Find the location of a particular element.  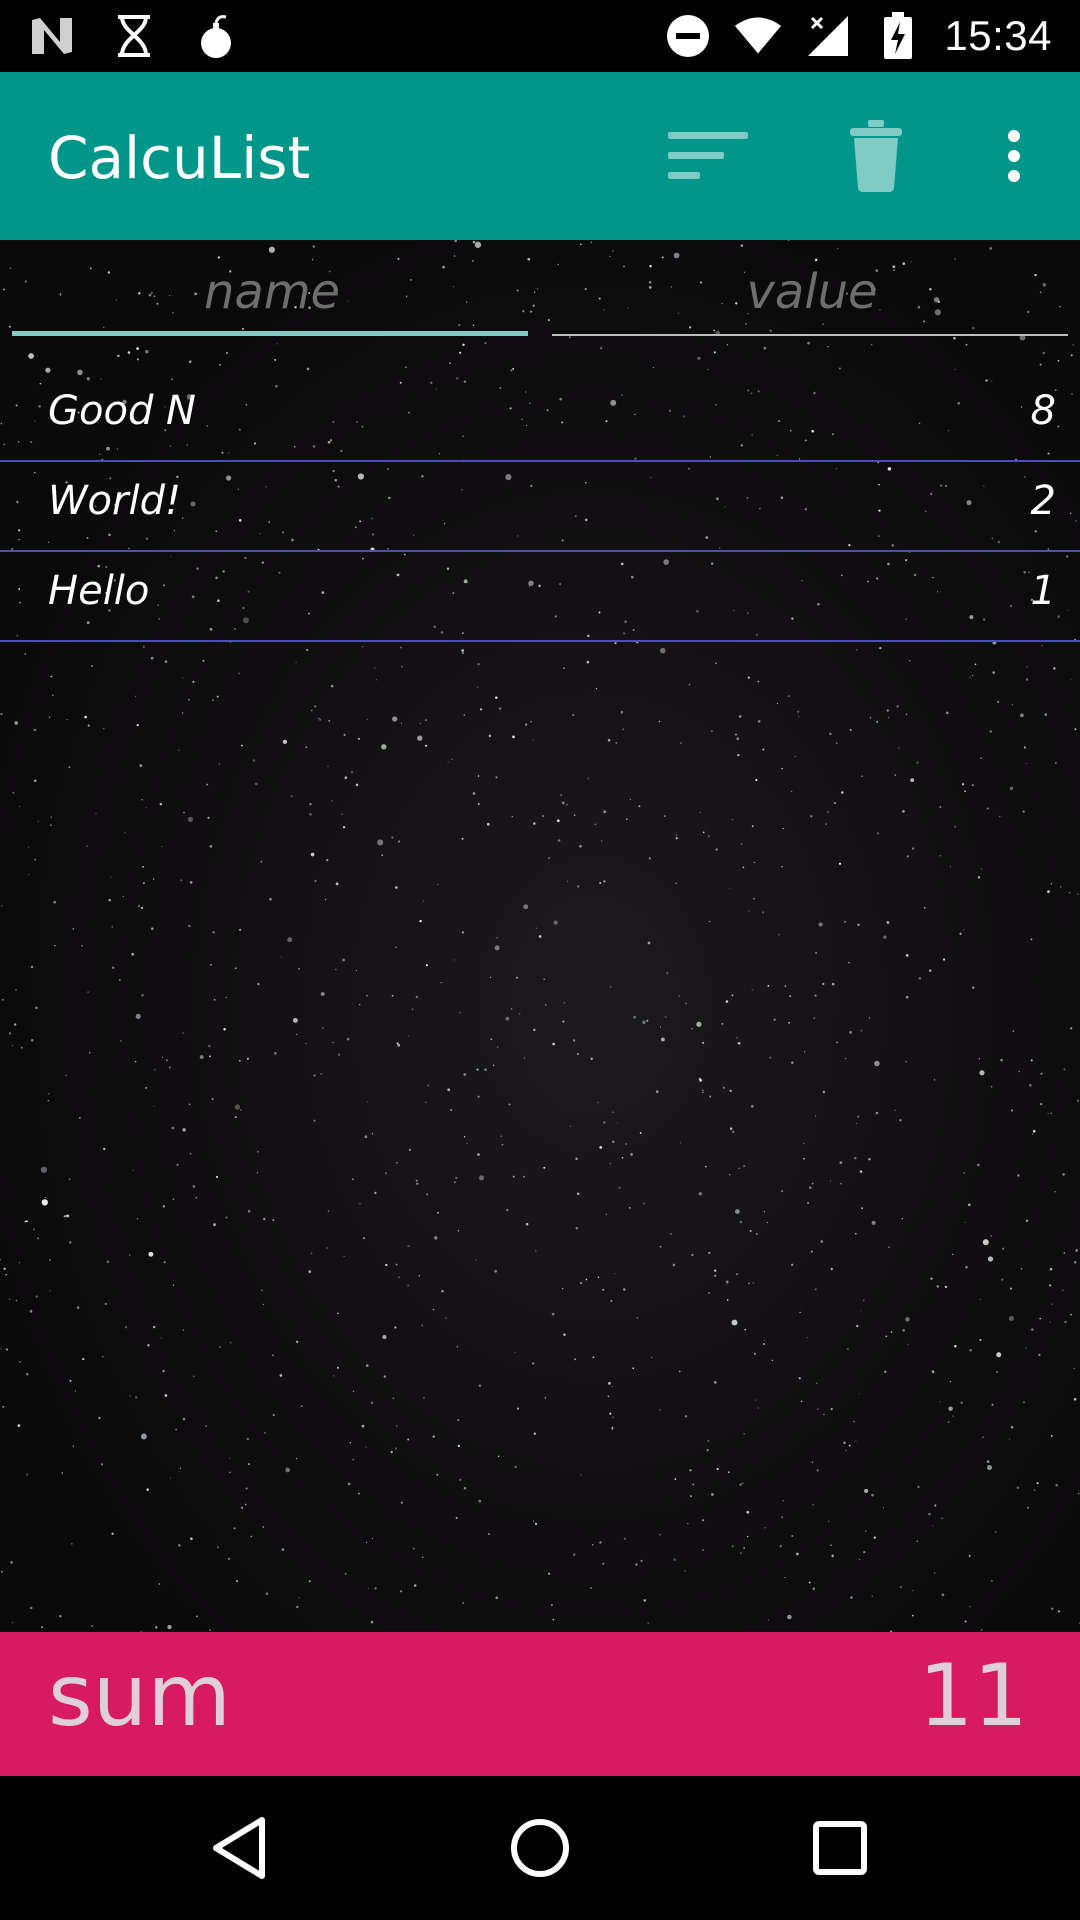

sort-icon is located at coordinates (708, 155).